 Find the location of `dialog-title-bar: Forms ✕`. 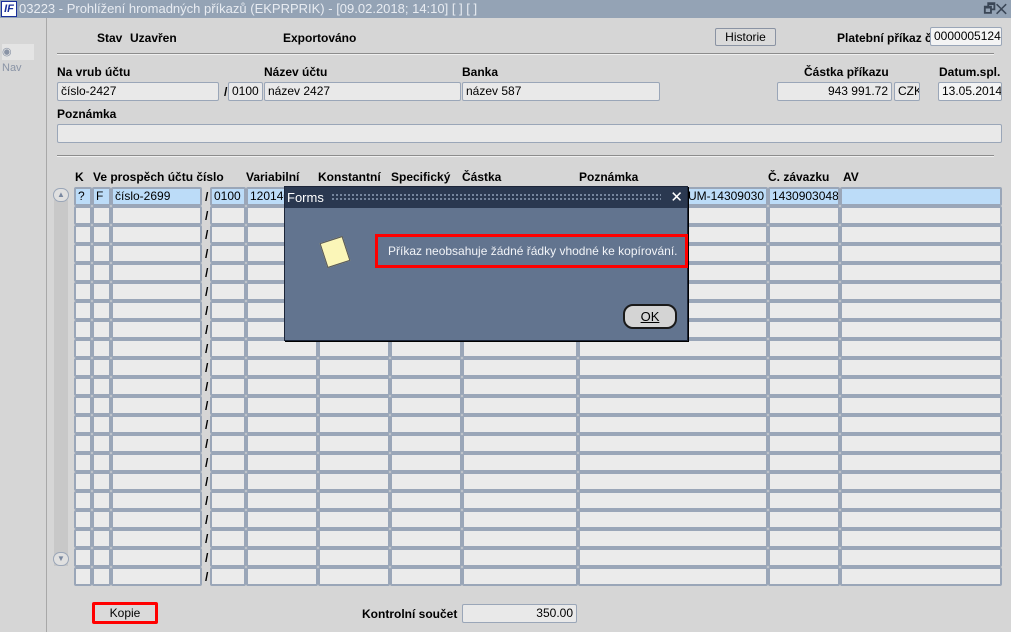

dialog-title-bar: Forms ✕ is located at coordinates (486, 197).